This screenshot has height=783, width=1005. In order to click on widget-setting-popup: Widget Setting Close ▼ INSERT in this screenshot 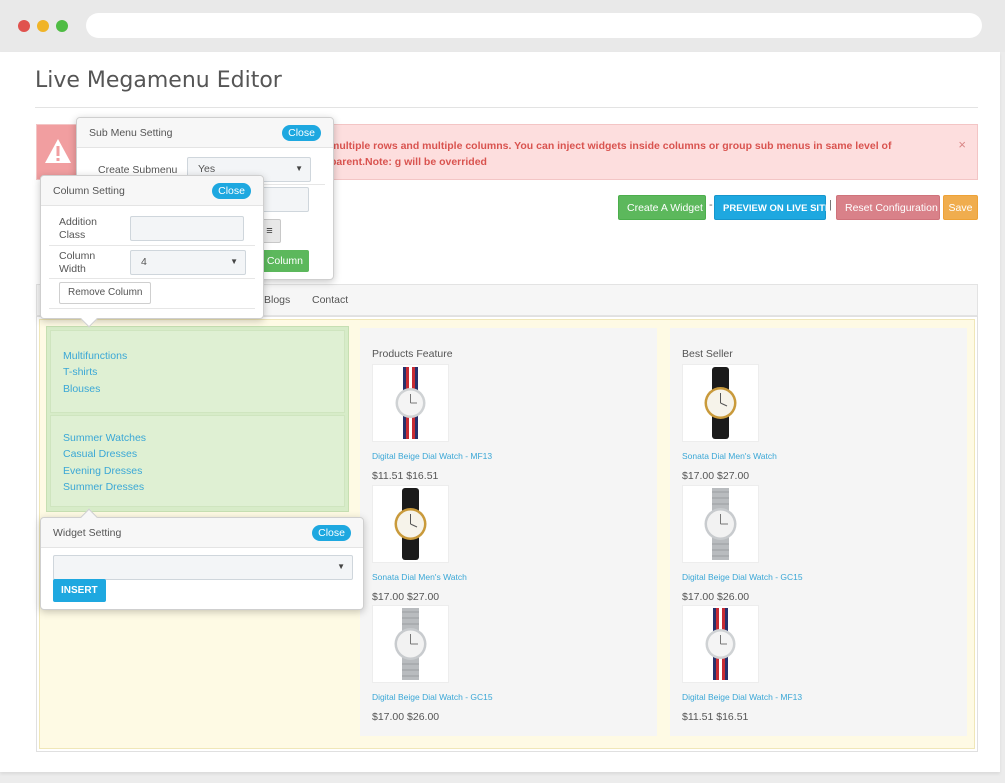, I will do `click(202, 559)`.